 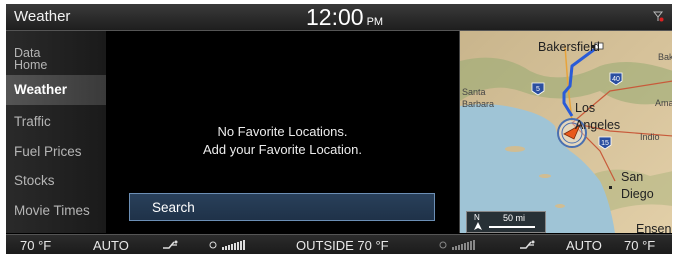 What do you see at coordinates (512, 227) in the screenshot?
I see `scale-bar` at bounding box center [512, 227].